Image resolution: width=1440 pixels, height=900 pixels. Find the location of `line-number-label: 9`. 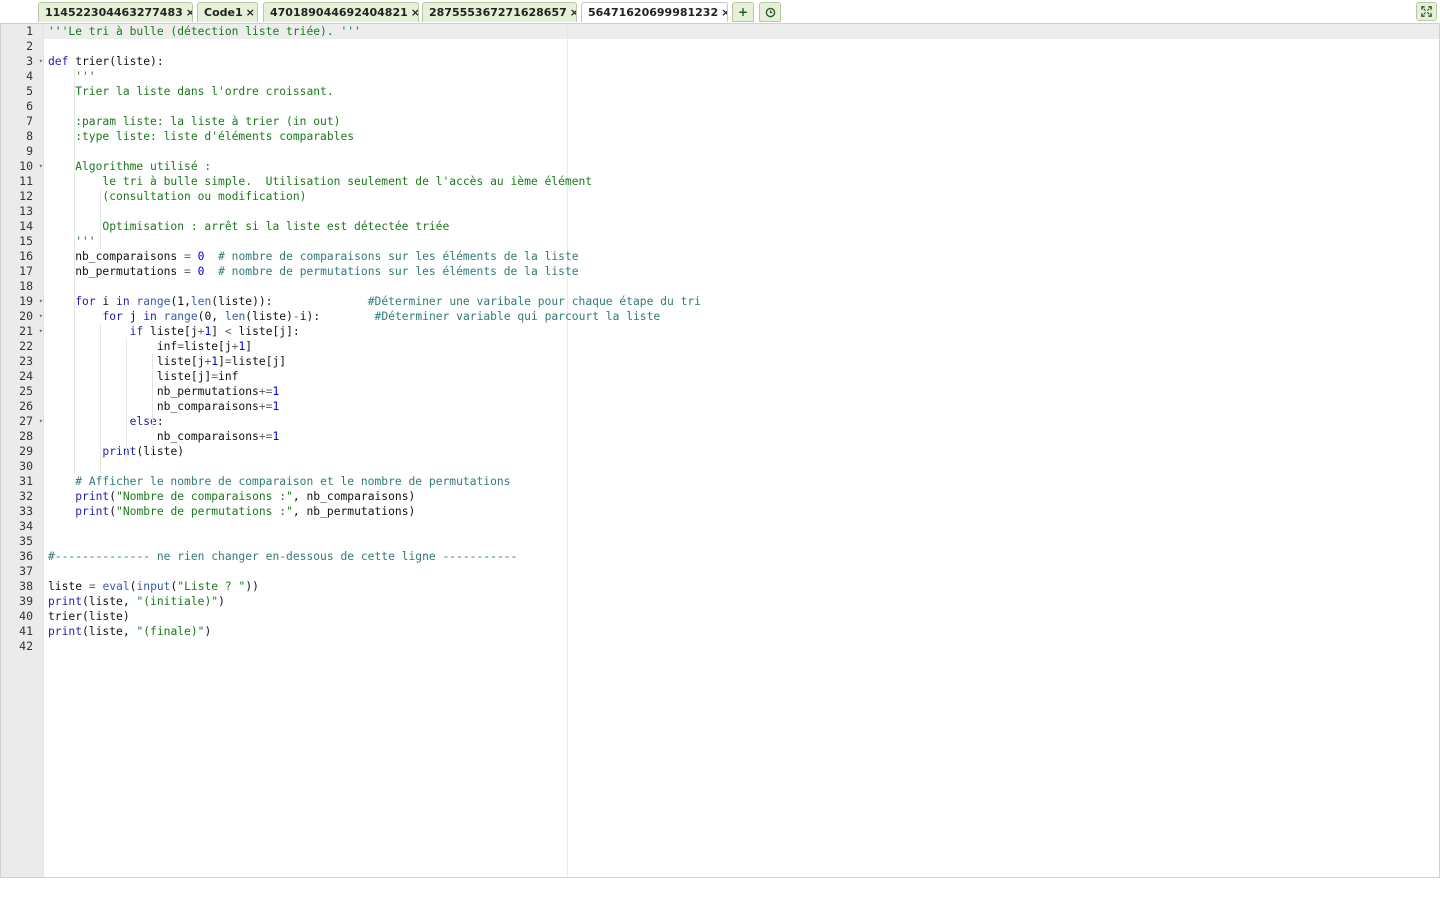

line-number-label: 9 is located at coordinates (29, 151).